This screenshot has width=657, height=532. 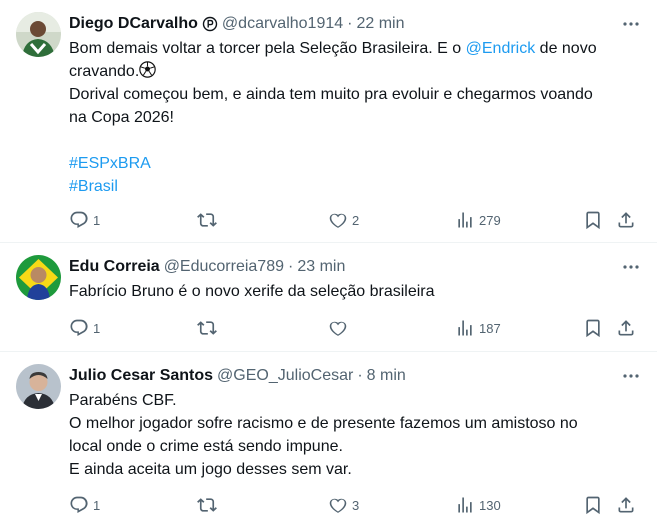 I want to click on timestamp: 22 min, so click(x=380, y=24).